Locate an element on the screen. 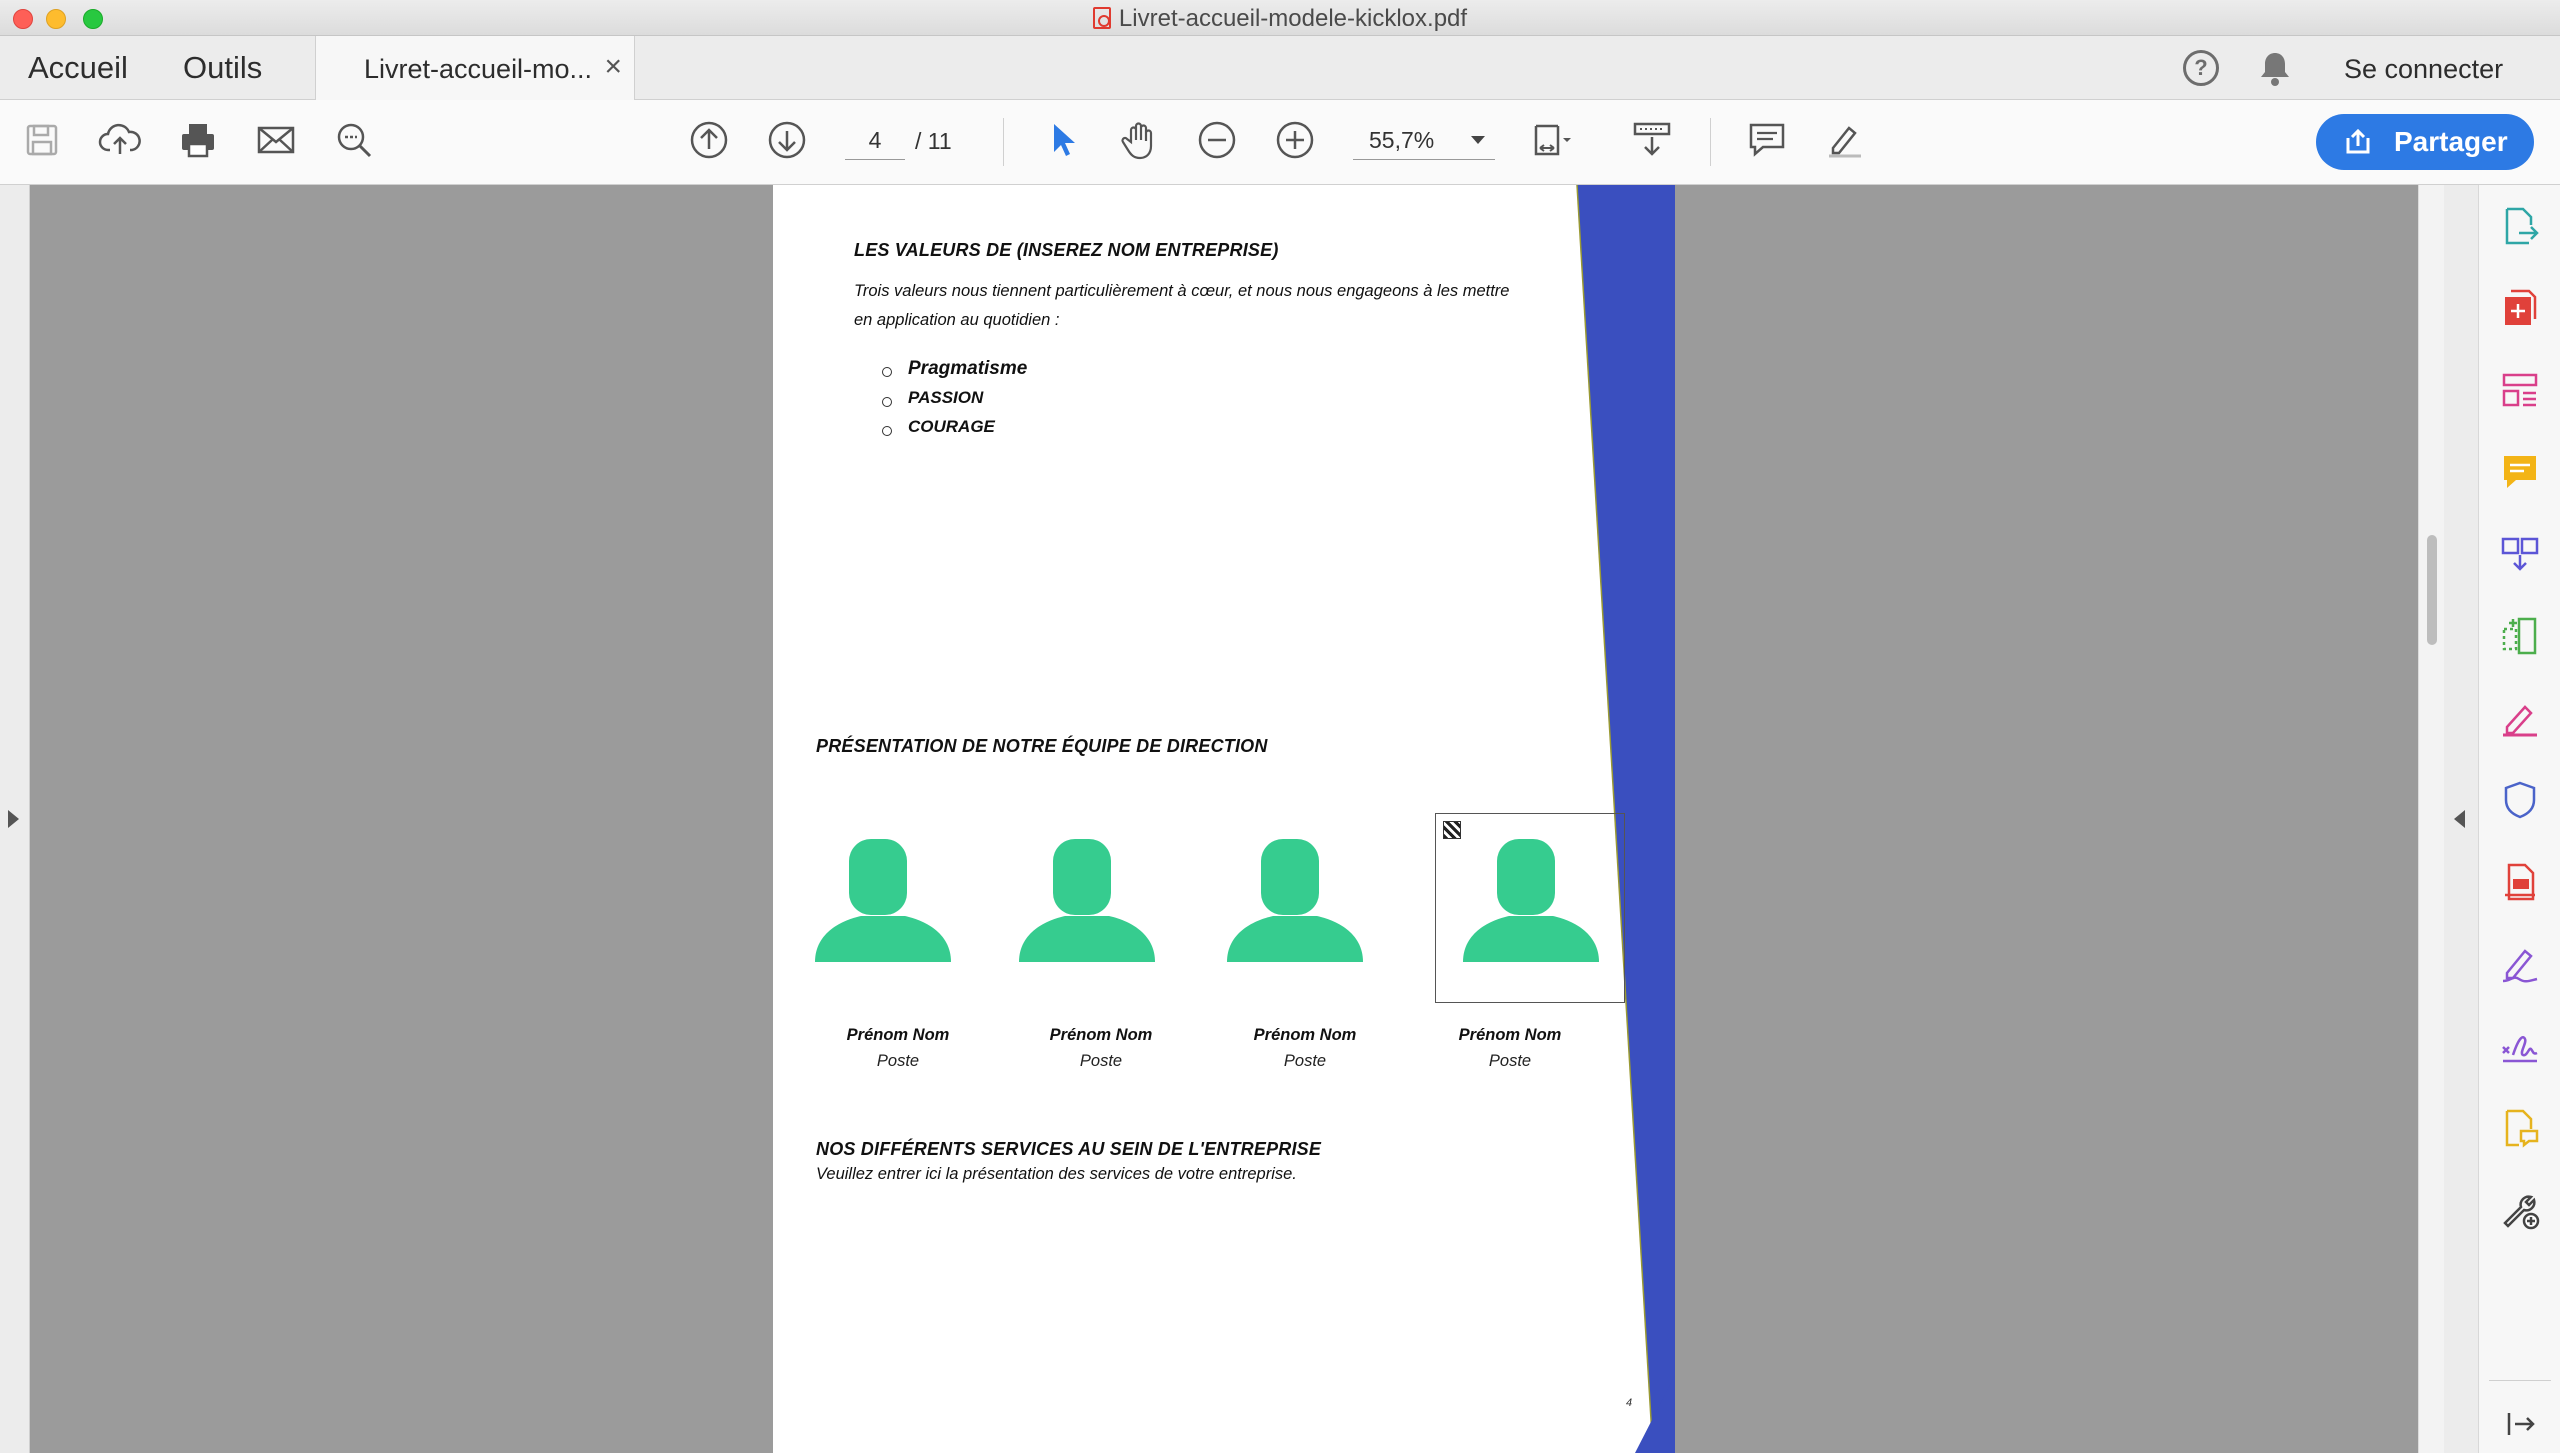  export-pdf-icon is located at coordinates (2520, 226).